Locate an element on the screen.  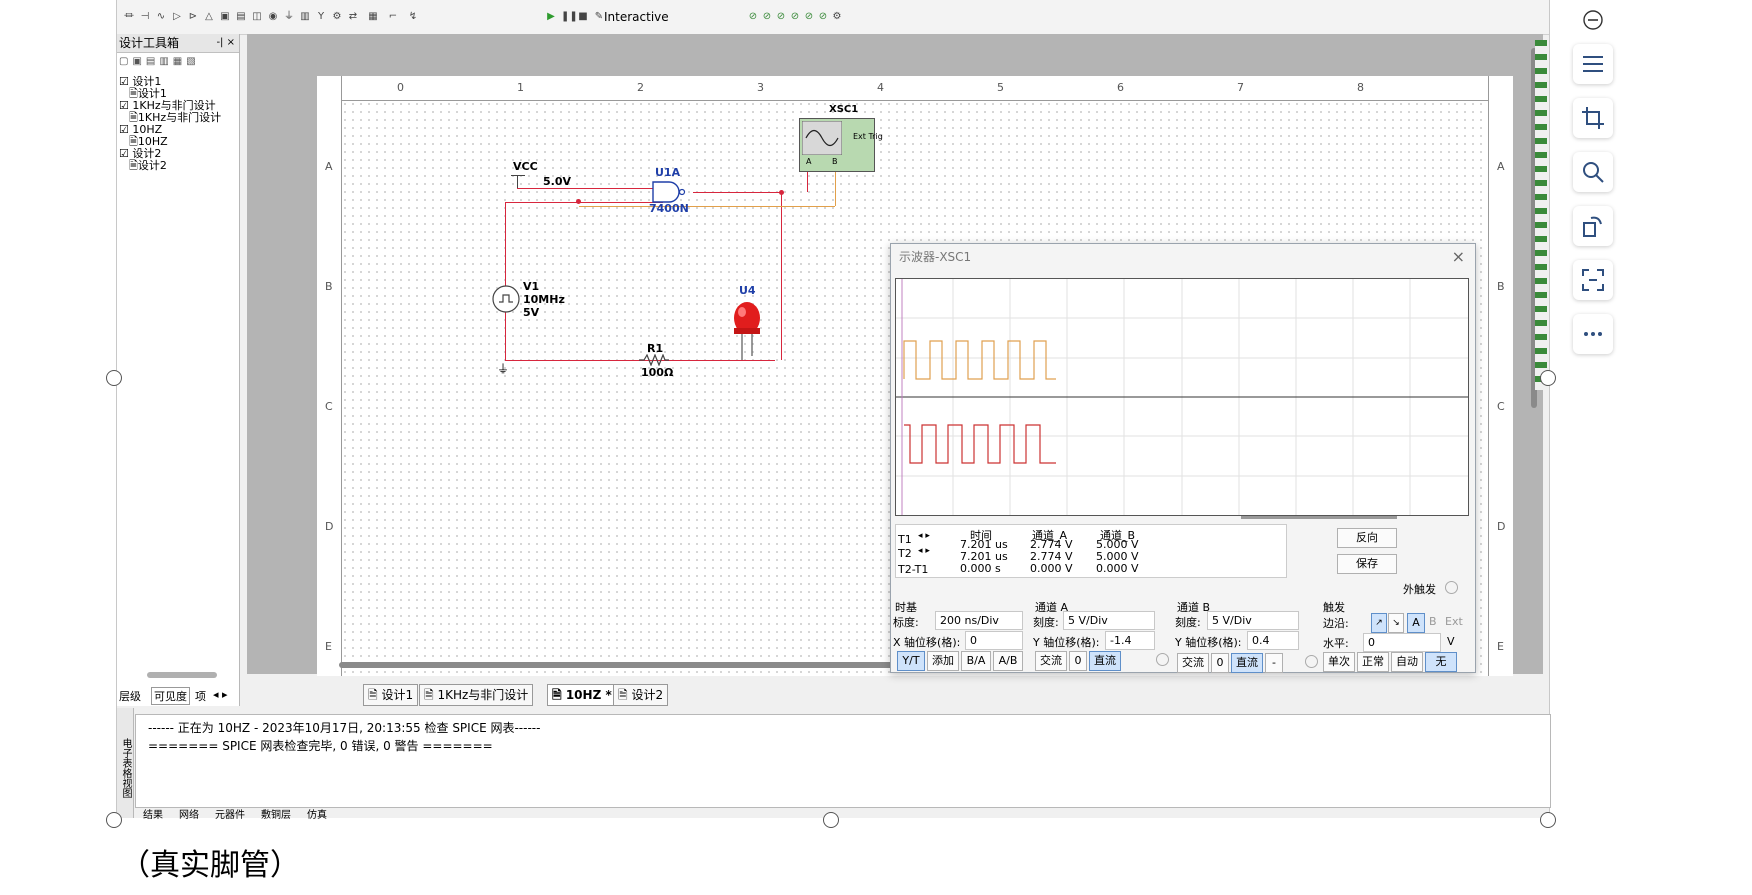
ab-button: A/B is located at coordinates (1008, 661).